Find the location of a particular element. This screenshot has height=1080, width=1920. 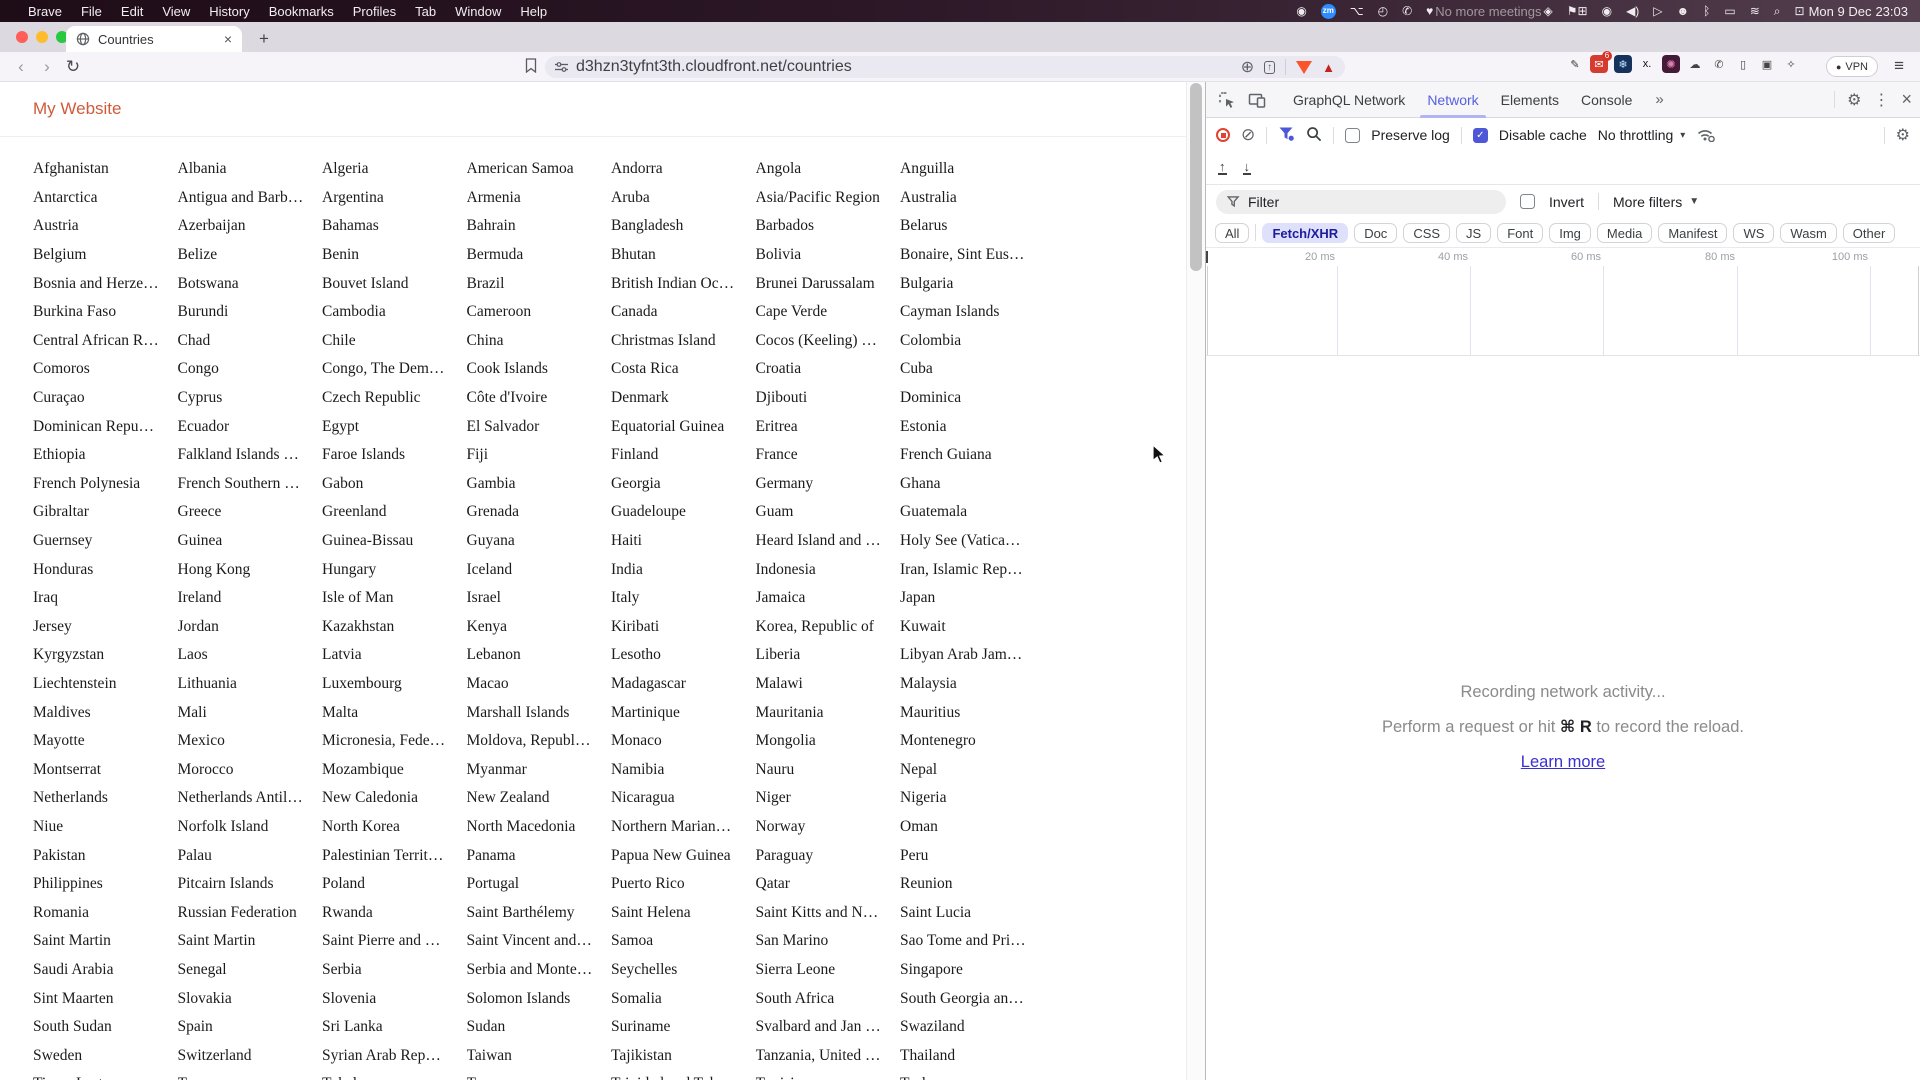

devtools-close-icon: × is located at coordinates (1906, 99).